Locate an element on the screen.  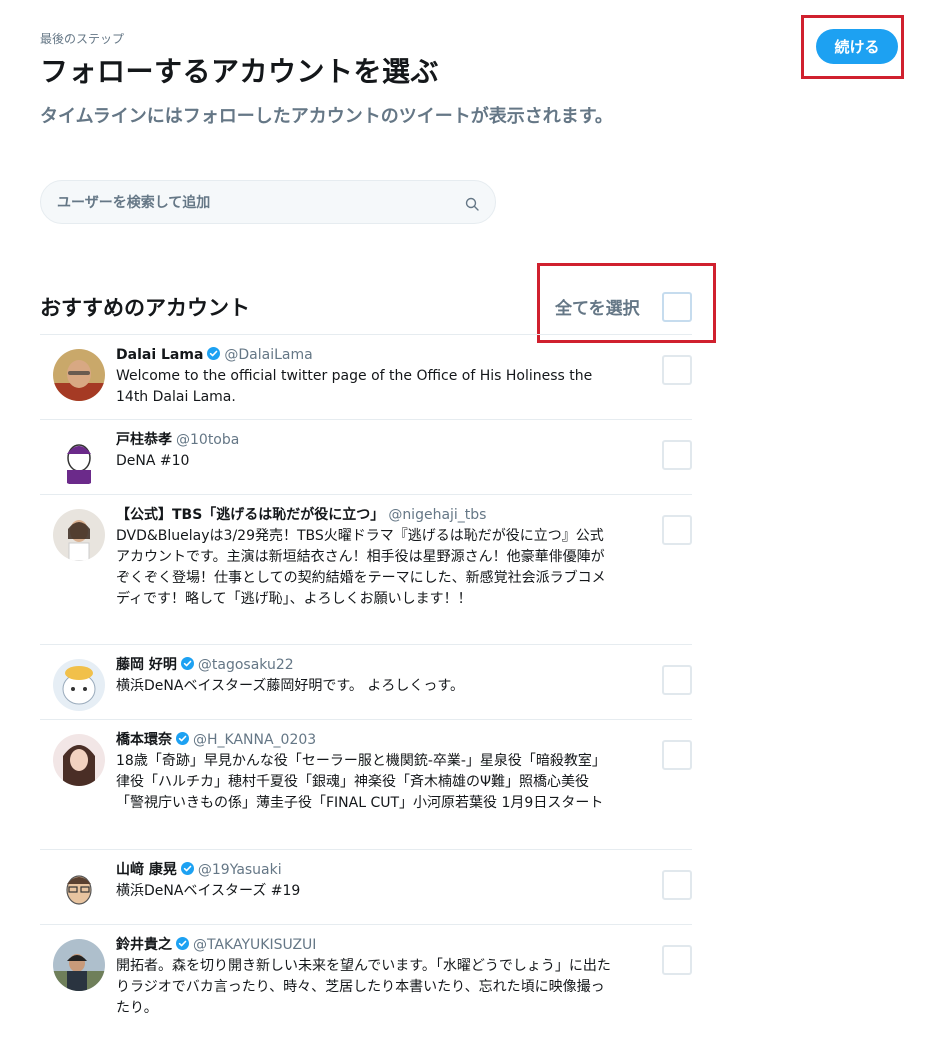
display-name: 戸柱恭孝 is located at coordinates (144, 440).